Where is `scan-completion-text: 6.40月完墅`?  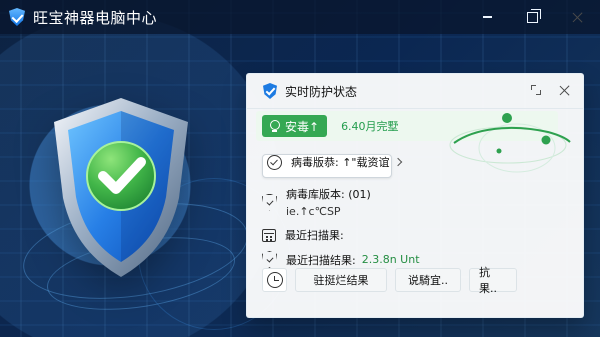 scan-completion-text: 6.40月完墅 is located at coordinates (370, 126).